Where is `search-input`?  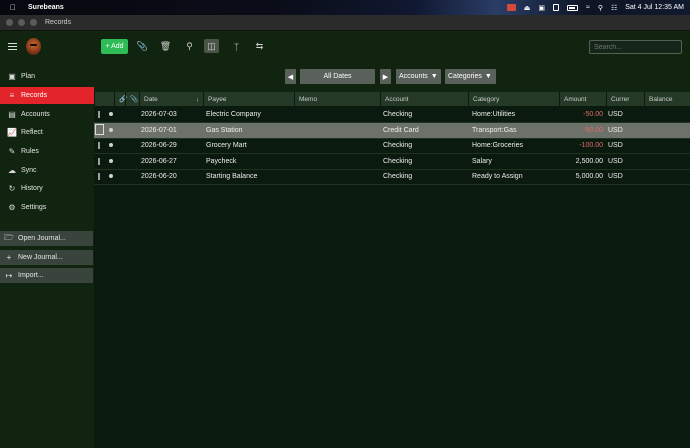
search-input is located at coordinates (635, 47).